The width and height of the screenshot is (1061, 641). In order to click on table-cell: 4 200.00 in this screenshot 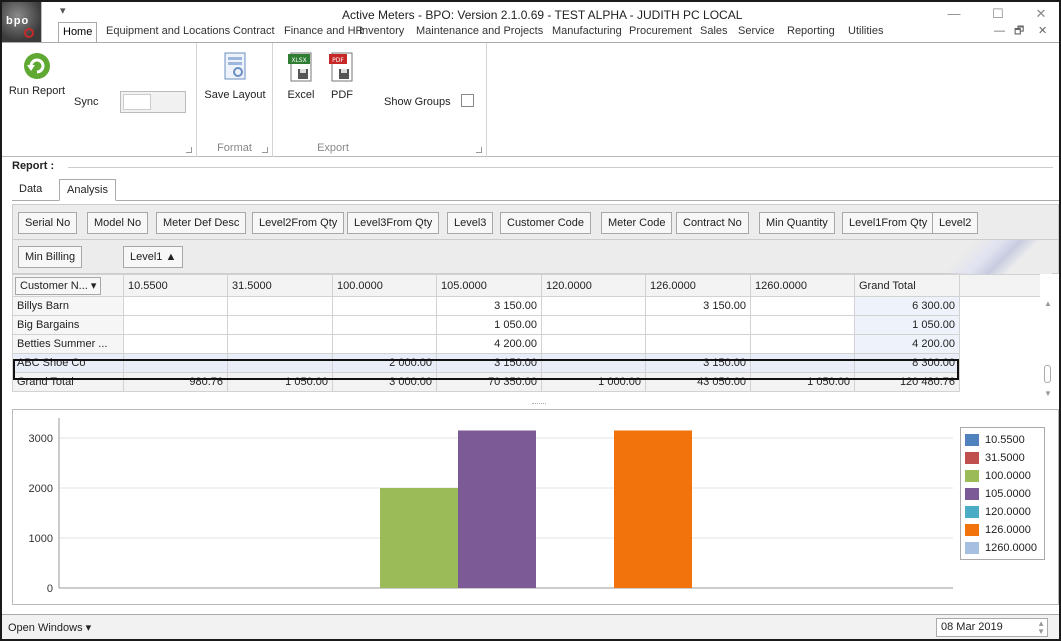, I will do `click(489, 344)`.